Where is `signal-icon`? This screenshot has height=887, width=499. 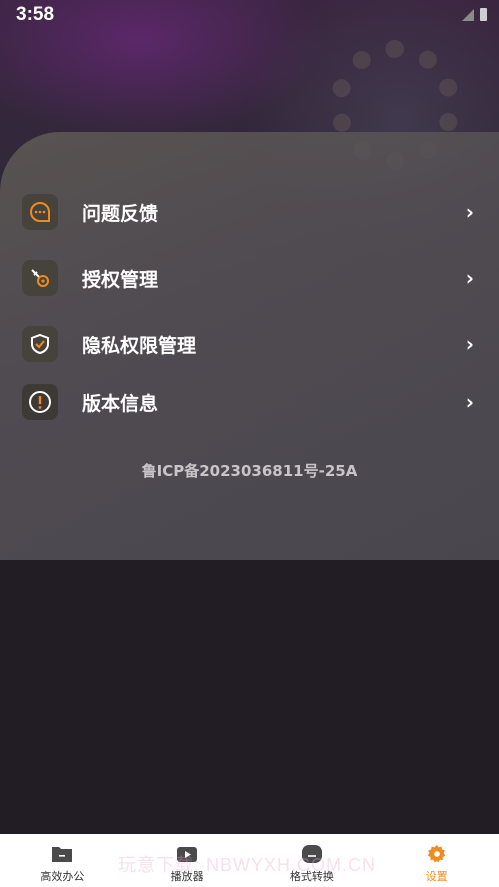 signal-icon is located at coordinates (468, 14).